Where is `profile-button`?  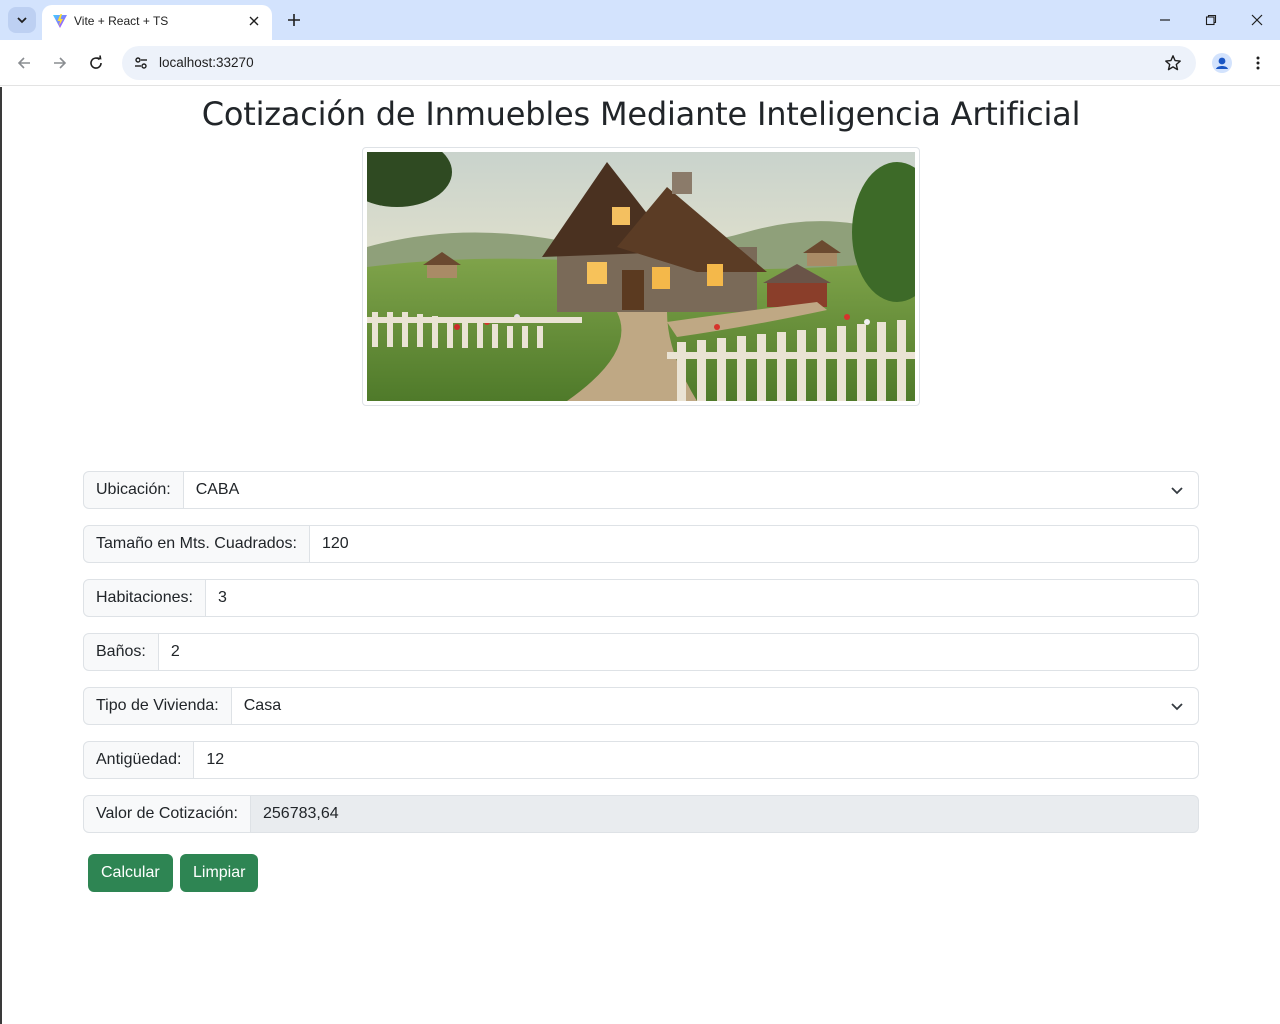 profile-button is located at coordinates (1222, 63).